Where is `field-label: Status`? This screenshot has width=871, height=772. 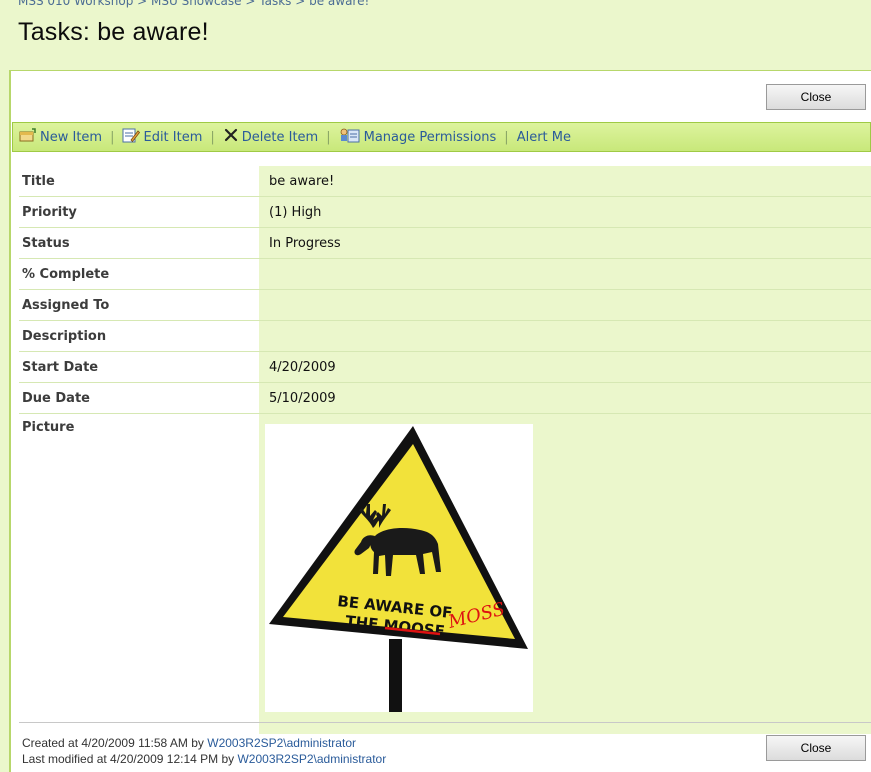
field-label: Status is located at coordinates (139, 243).